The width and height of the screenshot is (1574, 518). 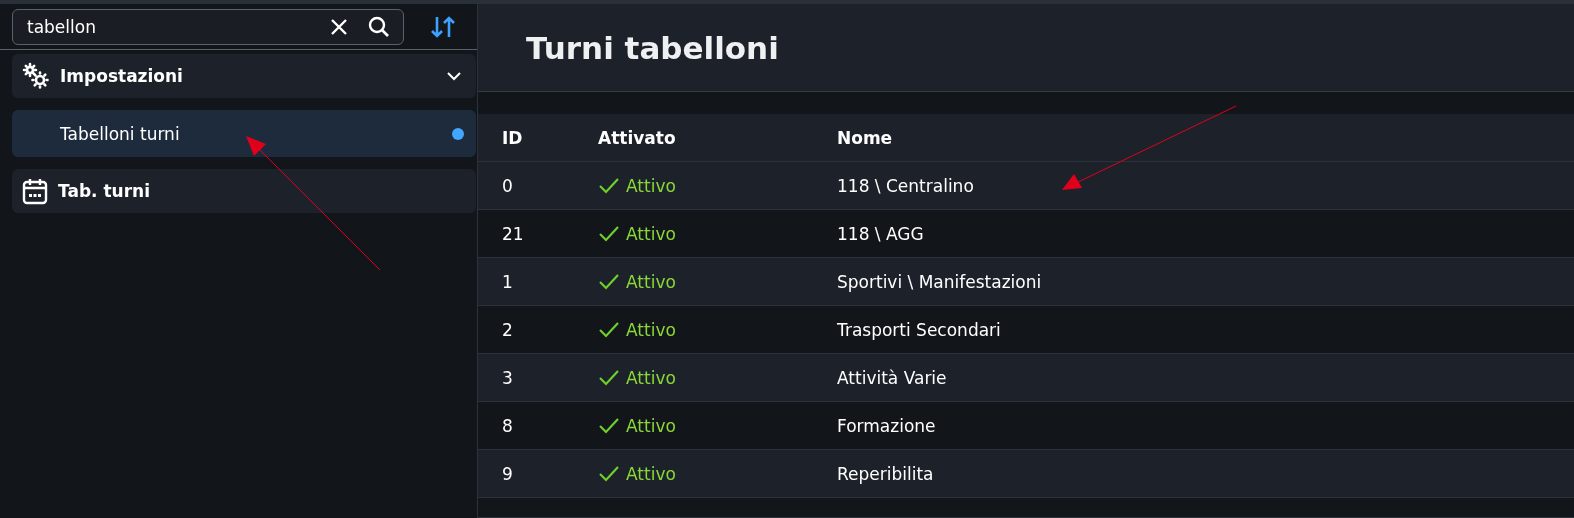 I want to click on calendar-icon, so click(x=35, y=191).